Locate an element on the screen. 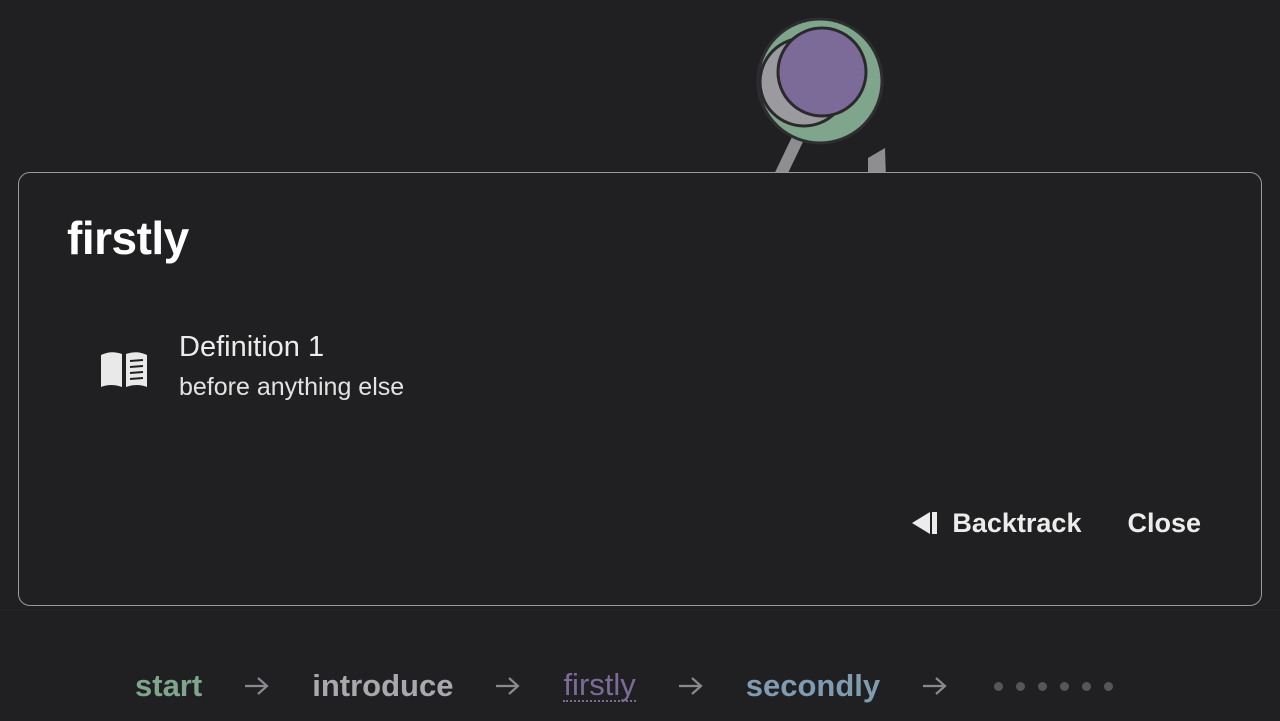 Image resolution: width=1280 pixels, height=721 pixels. breadcrumb: start introduce firstly secondly is located at coordinates (624, 686).